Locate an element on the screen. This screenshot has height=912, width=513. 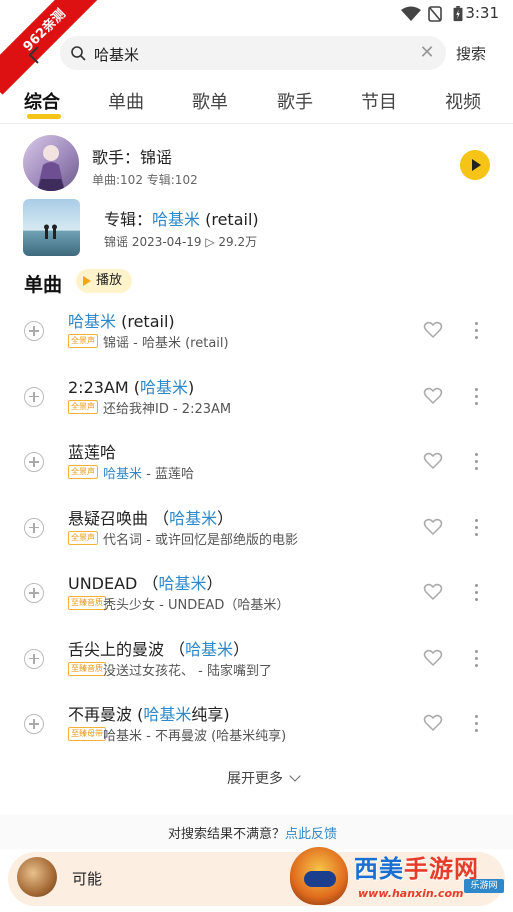
song-title-text: UNDEAD （ is located at coordinates (113, 583).